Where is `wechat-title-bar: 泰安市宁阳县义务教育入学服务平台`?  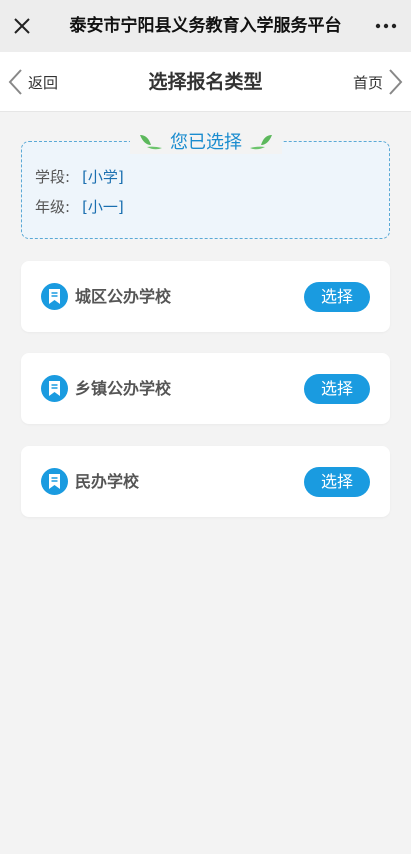
wechat-title-bar: 泰安市宁阳县义务教育入学服务平台 is located at coordinates (205, 26).